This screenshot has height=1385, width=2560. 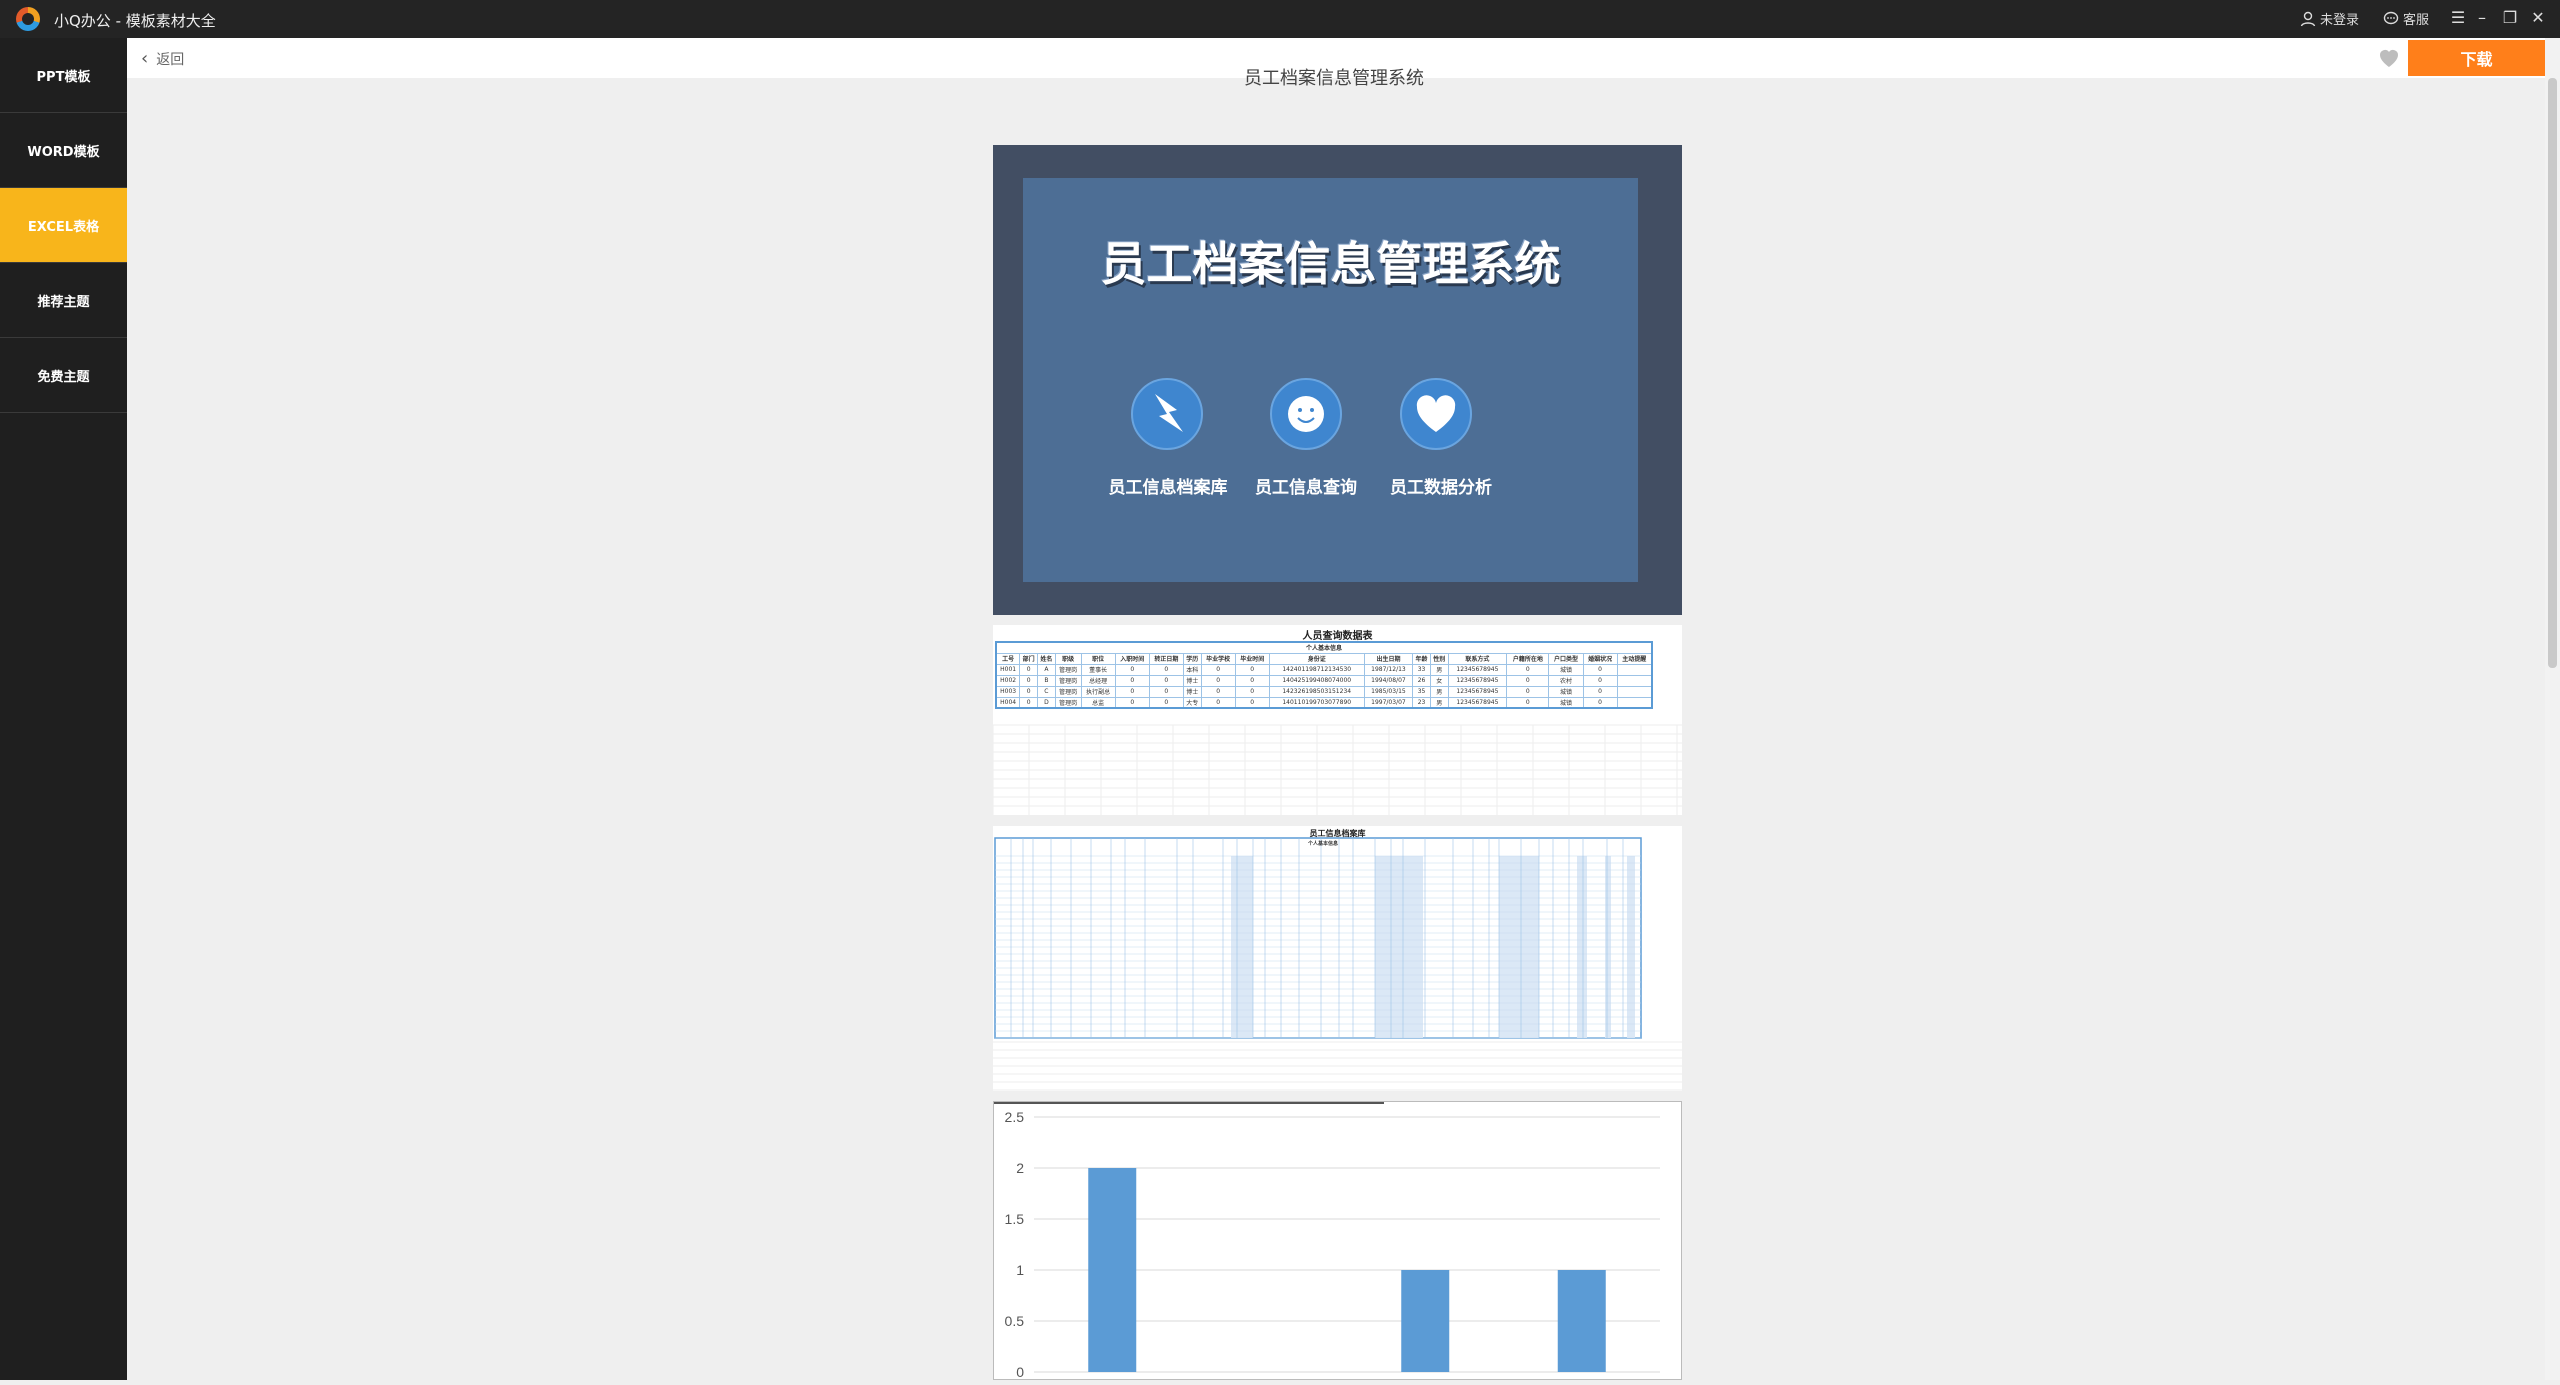 I want to click on preview-archive-sheet: 员工信息档案库 个人基本信息, so click(x=1337, y=958).